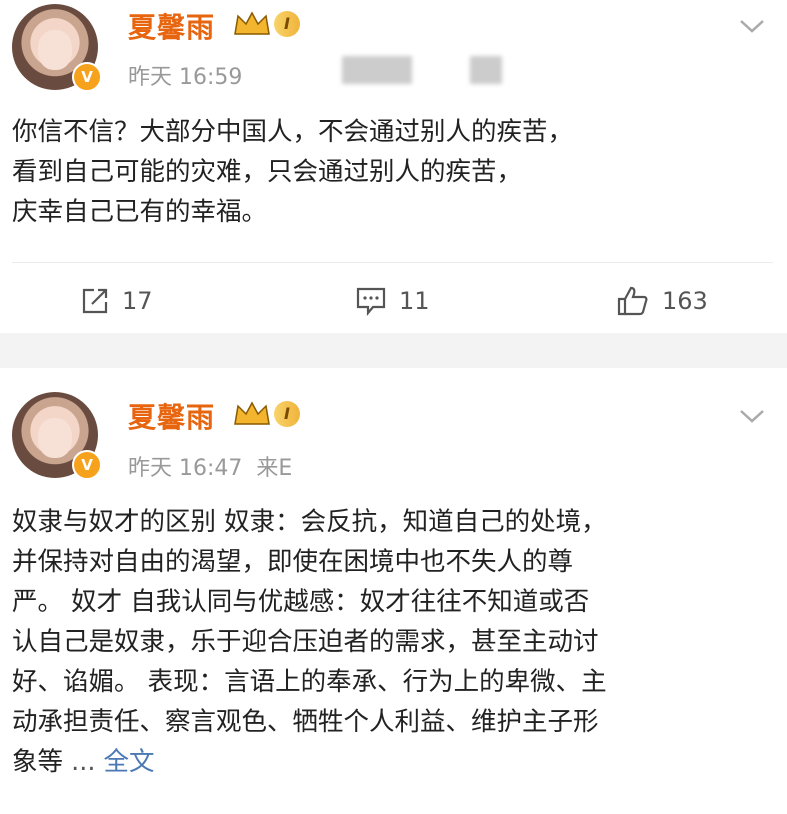 Image resolution: width=787 pixels, height=814 pixels. I want to click on text-line: 好、谄媚。 表现：言语上的奉承、行为上的卑微、主, so click(309, 682).